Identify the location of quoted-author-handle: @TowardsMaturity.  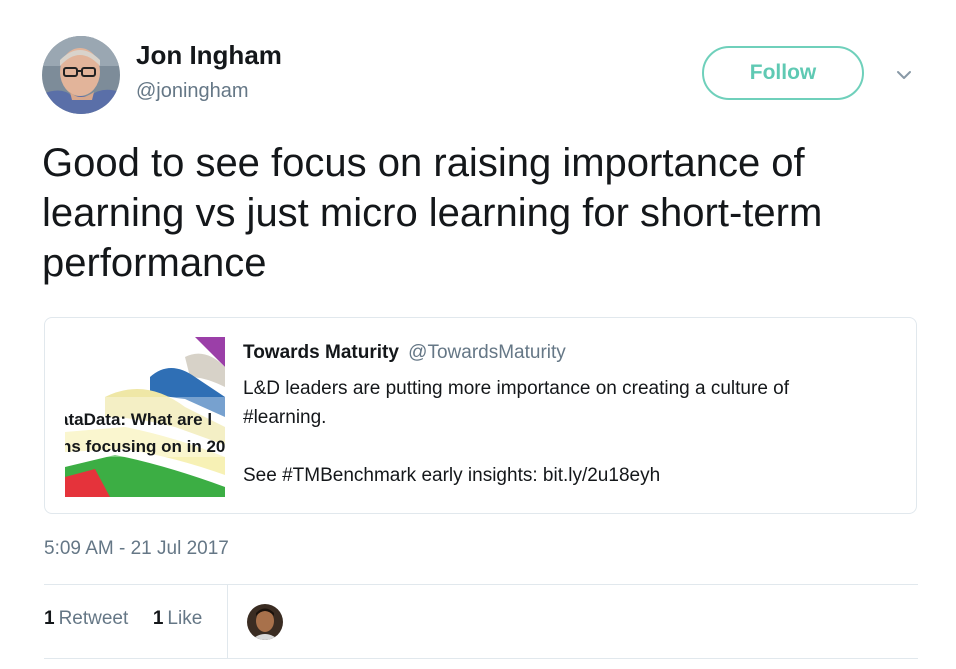
(487, 352).